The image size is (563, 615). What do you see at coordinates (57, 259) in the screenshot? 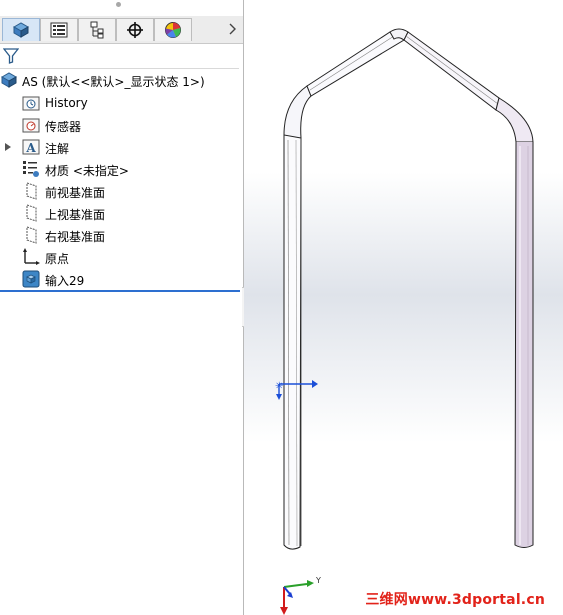
I see `tree-item-label: 原点` at bounding box center [57, 259].